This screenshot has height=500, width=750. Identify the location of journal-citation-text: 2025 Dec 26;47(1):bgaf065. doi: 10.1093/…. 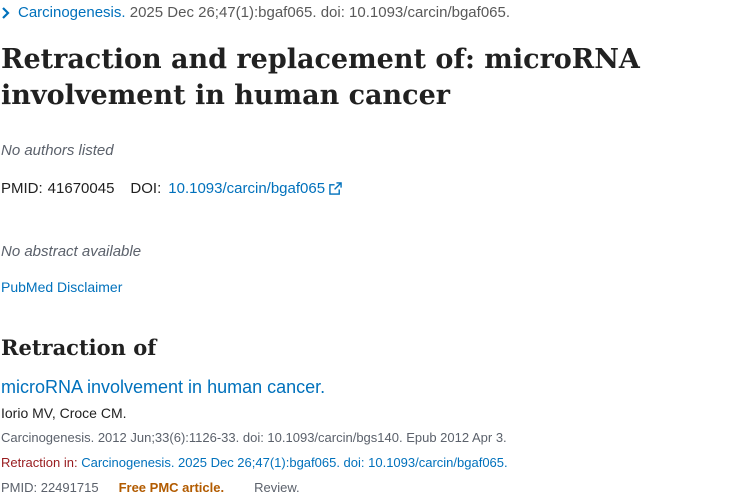
(318, 12).